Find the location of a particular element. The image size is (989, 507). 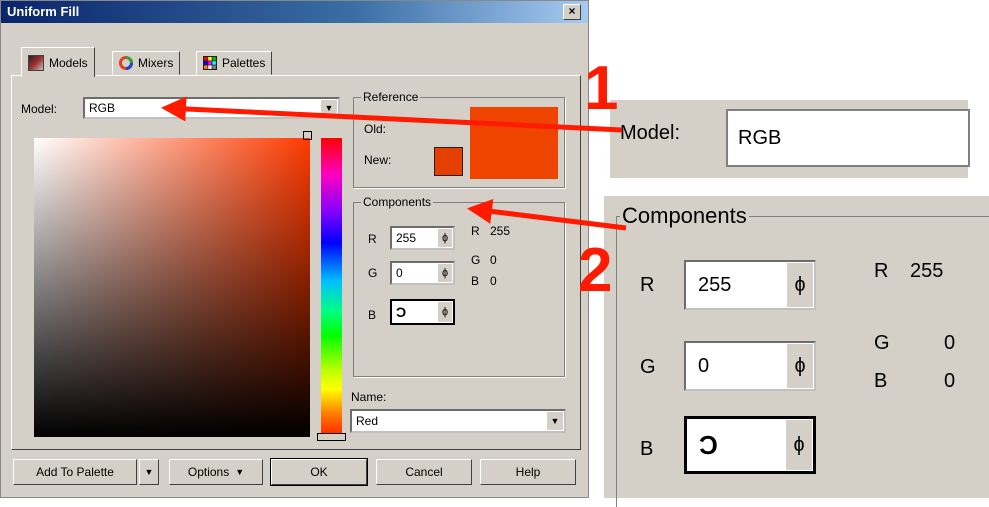

arrow-to-model is located at coordinates (392, 114).